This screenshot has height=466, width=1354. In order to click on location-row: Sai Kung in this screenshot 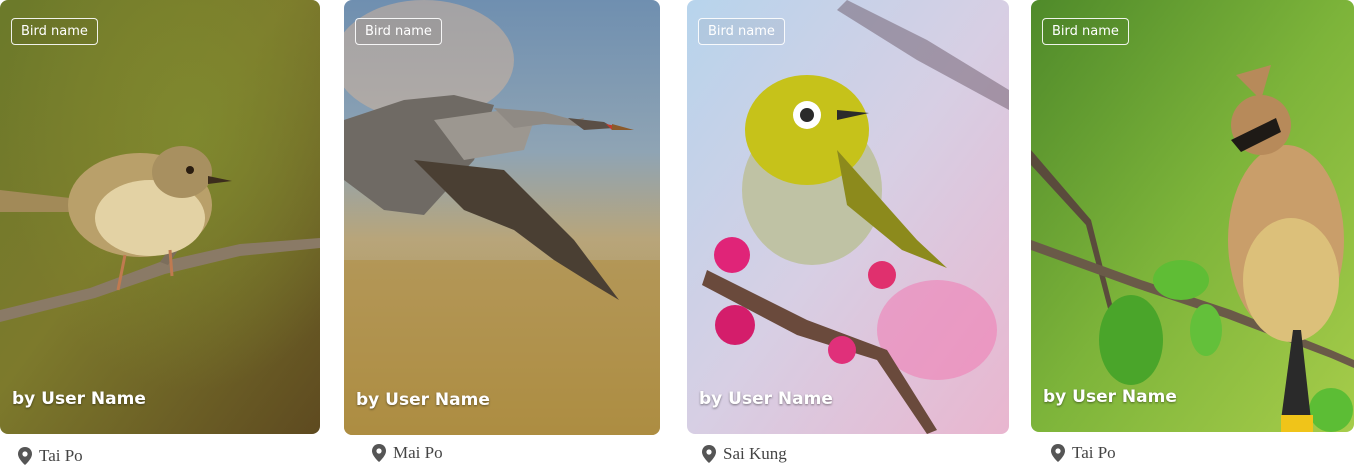, I will do `click(744, 454)`.